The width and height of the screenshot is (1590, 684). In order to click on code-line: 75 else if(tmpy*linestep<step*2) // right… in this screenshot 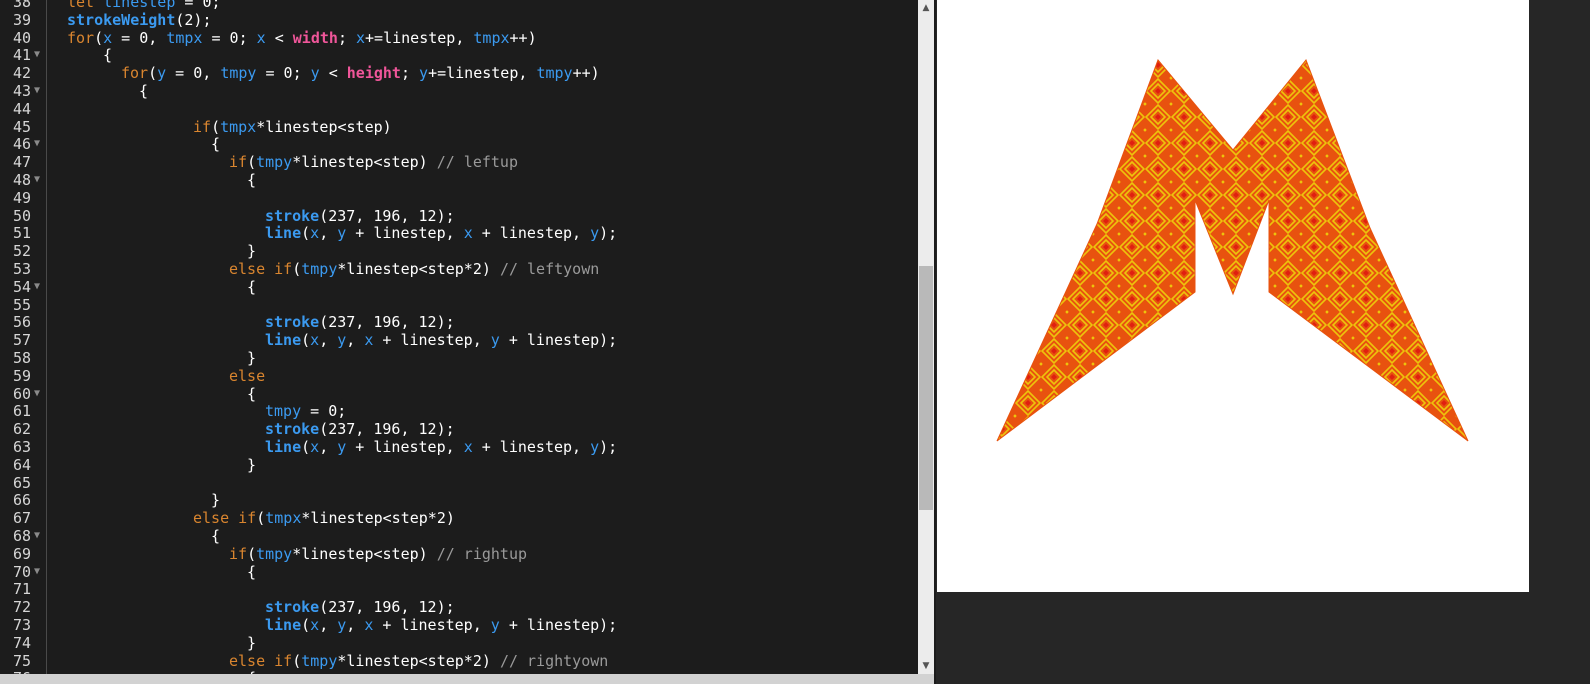, I will do `click(460, 661)`.